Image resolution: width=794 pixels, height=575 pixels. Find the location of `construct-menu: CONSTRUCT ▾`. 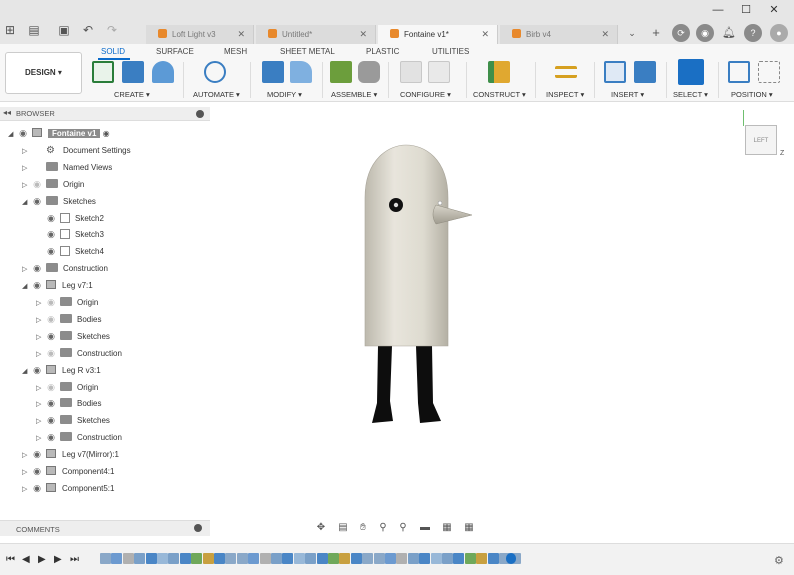

construct-menu: CONSTRUCT ▾ is located at coordinates (499, 94).